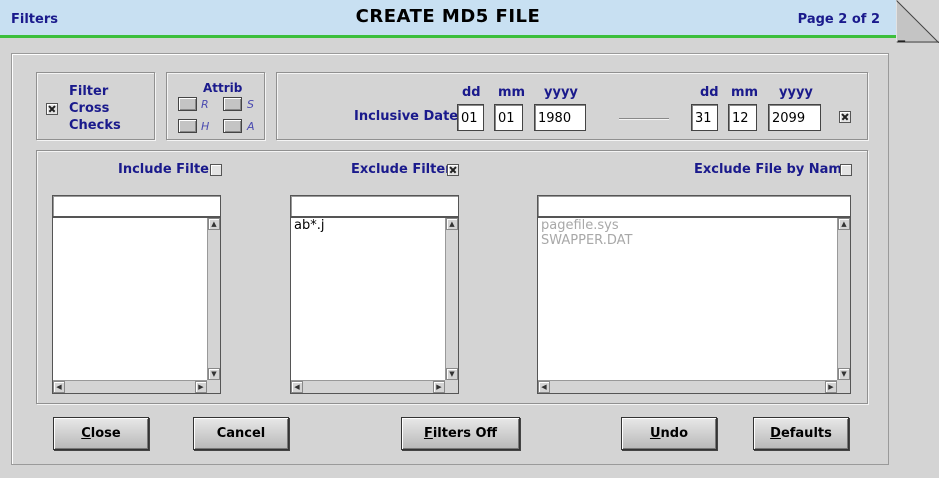 This screenshot has height=478, width=939. Describe the element at coordinates (674, 433) in the screenshot. I see `undo-label: ndo` at that location.